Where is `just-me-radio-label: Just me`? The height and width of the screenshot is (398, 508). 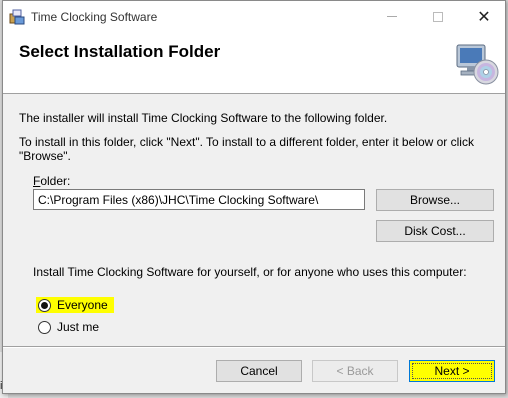
just-me-radio-label: Just me is located at coordinates (78, 327).